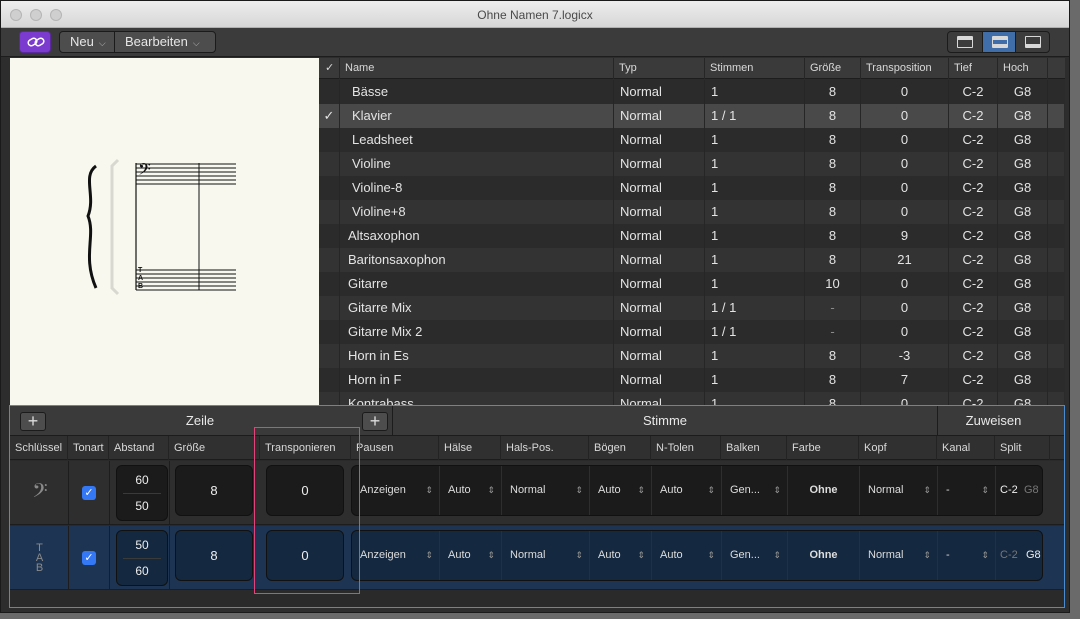  What do you see at coordinates (1067, 233) in the screenshot?
I see `right-edge-strip` at bounding box center [1067, 233].